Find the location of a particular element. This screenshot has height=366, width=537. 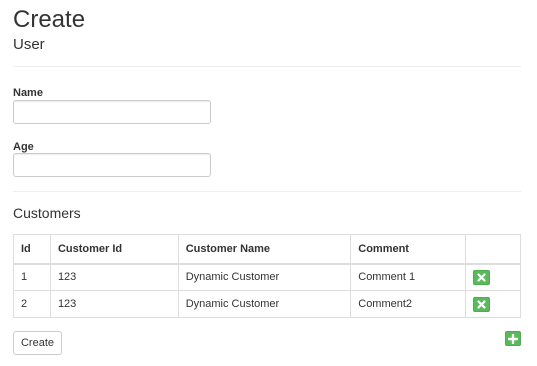

column-header-customer-name: Customer Name is located at coordinates (264, 249).